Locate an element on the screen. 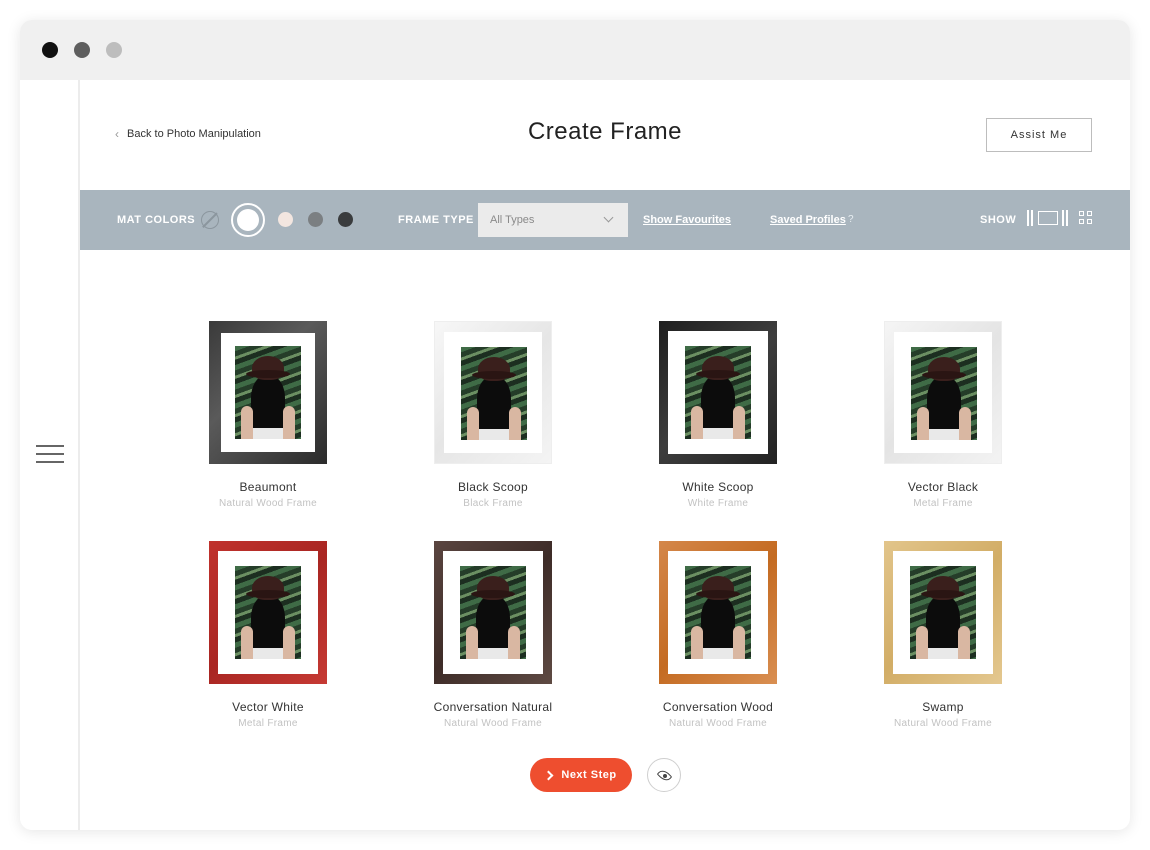  frame-card: Beaumont Natural Wood Frame is located at coordinates (268, 415).